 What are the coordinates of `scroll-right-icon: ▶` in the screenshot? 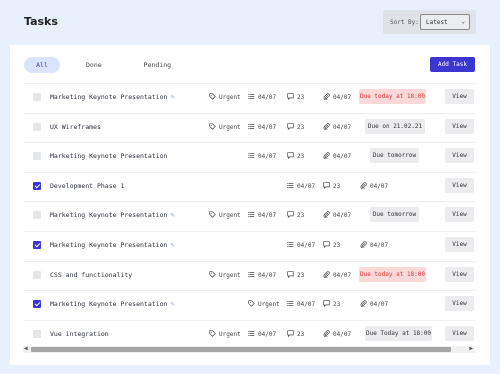 It's located at (471, 348).